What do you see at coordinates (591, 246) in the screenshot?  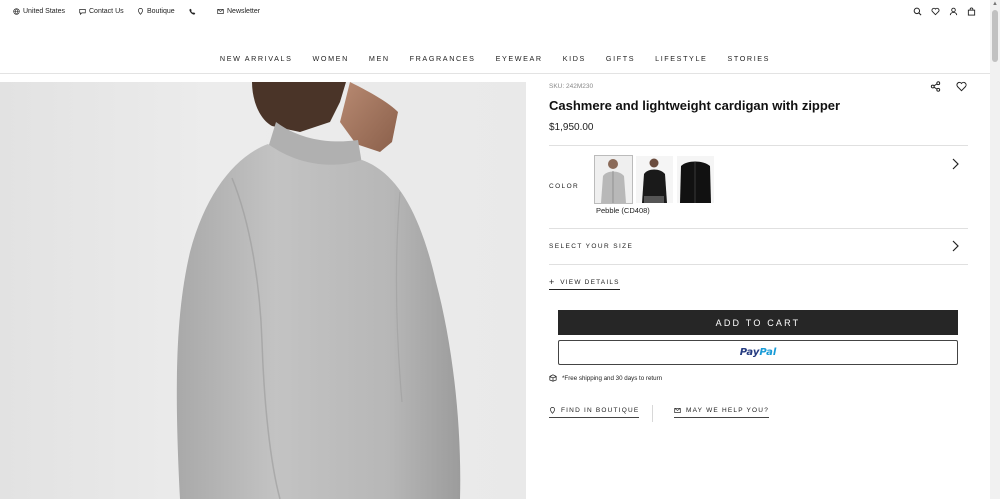 I see `select-size-label: SELECT YOUR SIZE` at bounding box center [591, 246].